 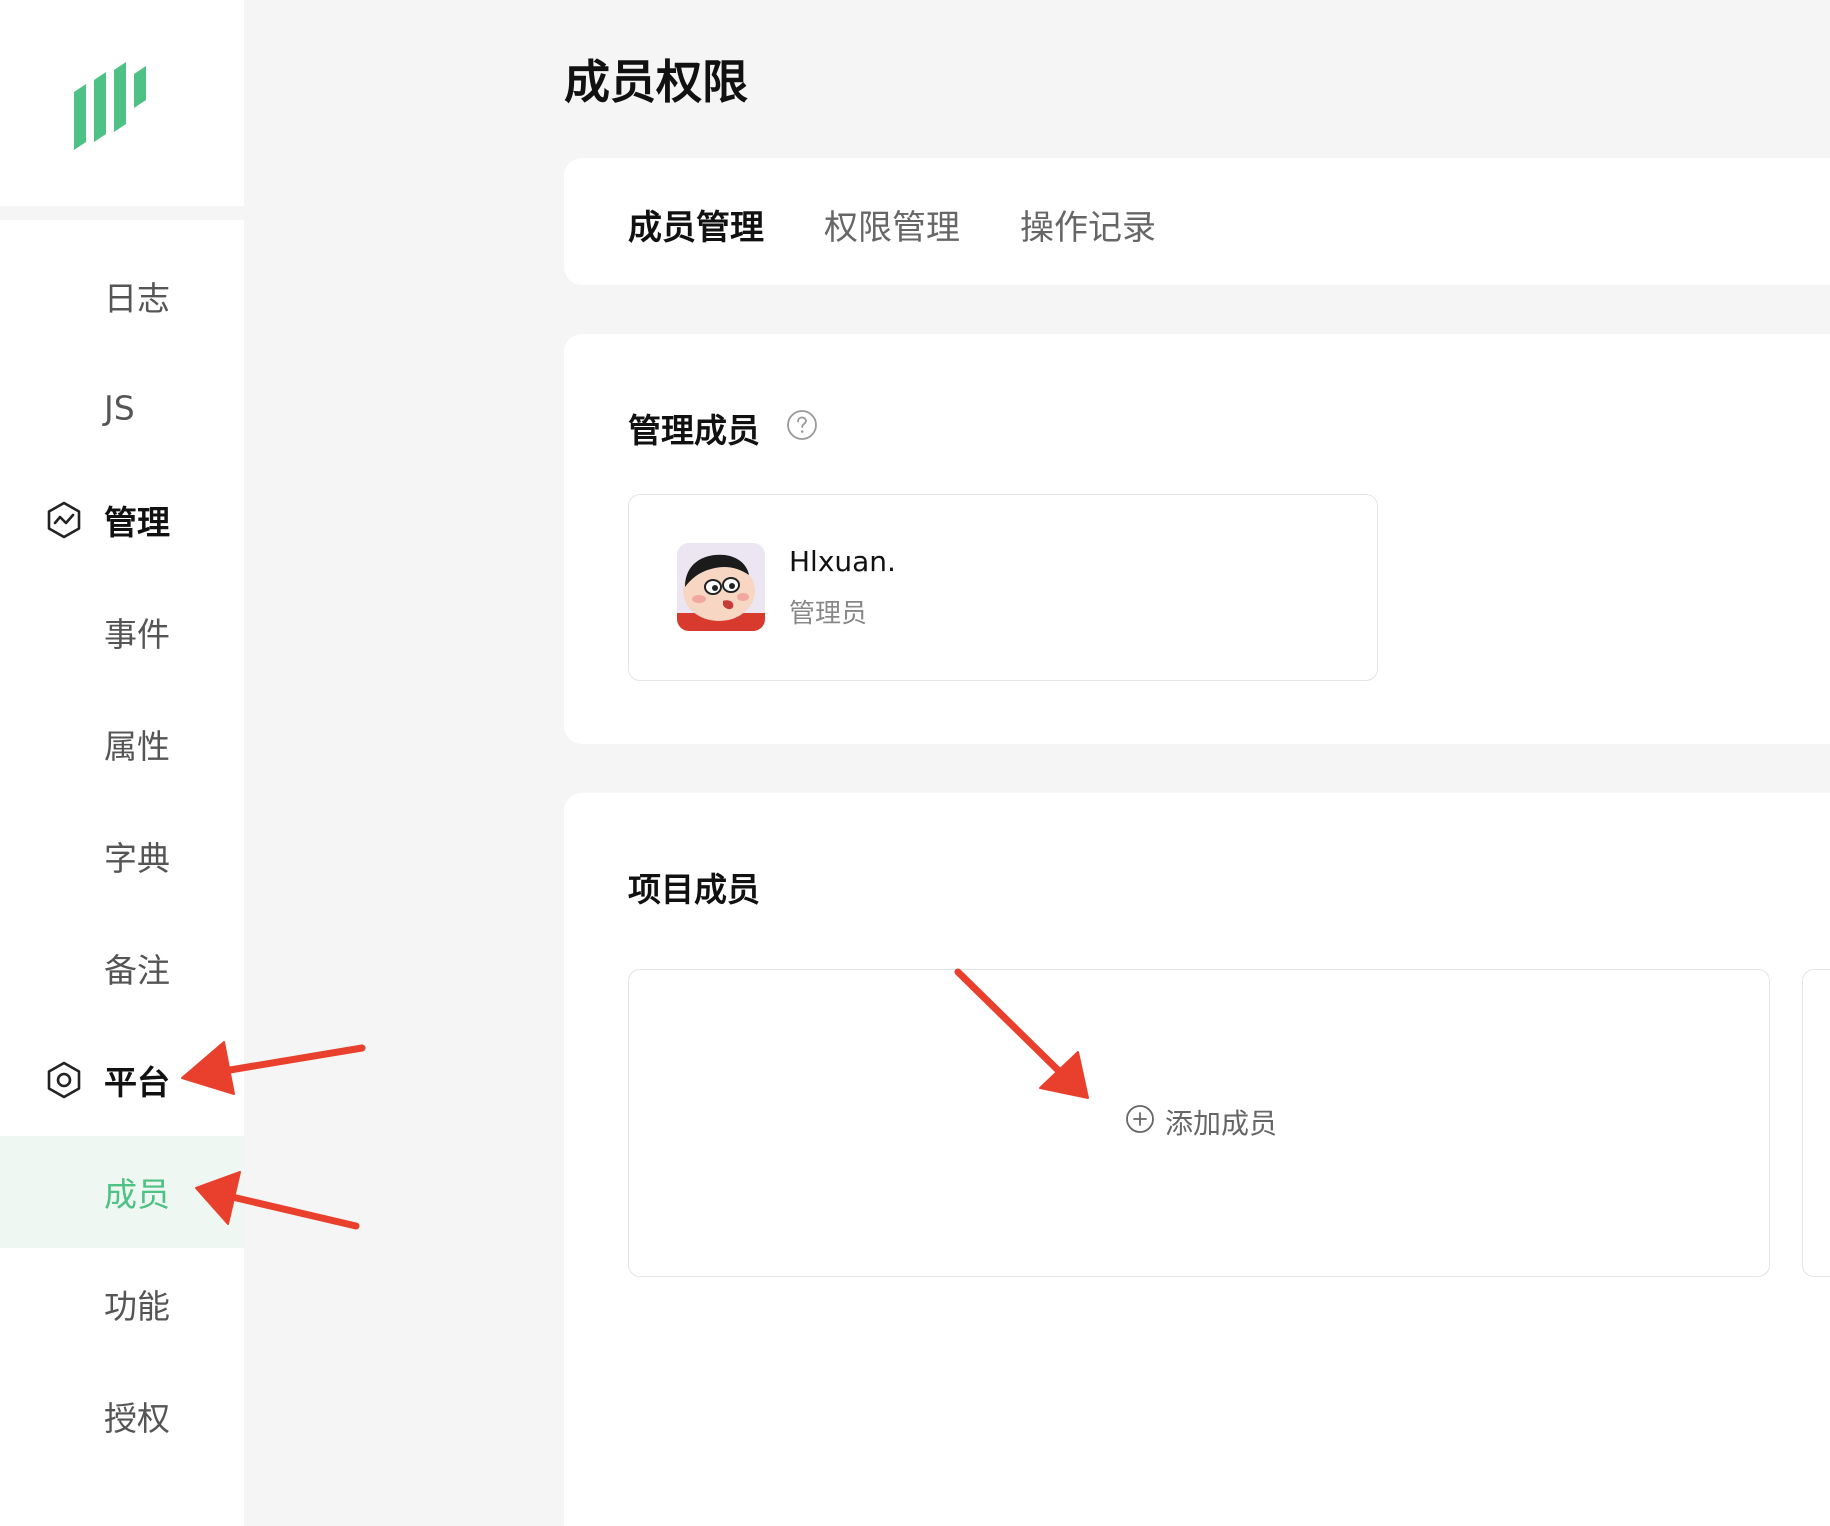 What do you see at coordinates (64, 520) in the screenshot?
I see `chart-hexagon-icon` at bounding box center [64, 520].